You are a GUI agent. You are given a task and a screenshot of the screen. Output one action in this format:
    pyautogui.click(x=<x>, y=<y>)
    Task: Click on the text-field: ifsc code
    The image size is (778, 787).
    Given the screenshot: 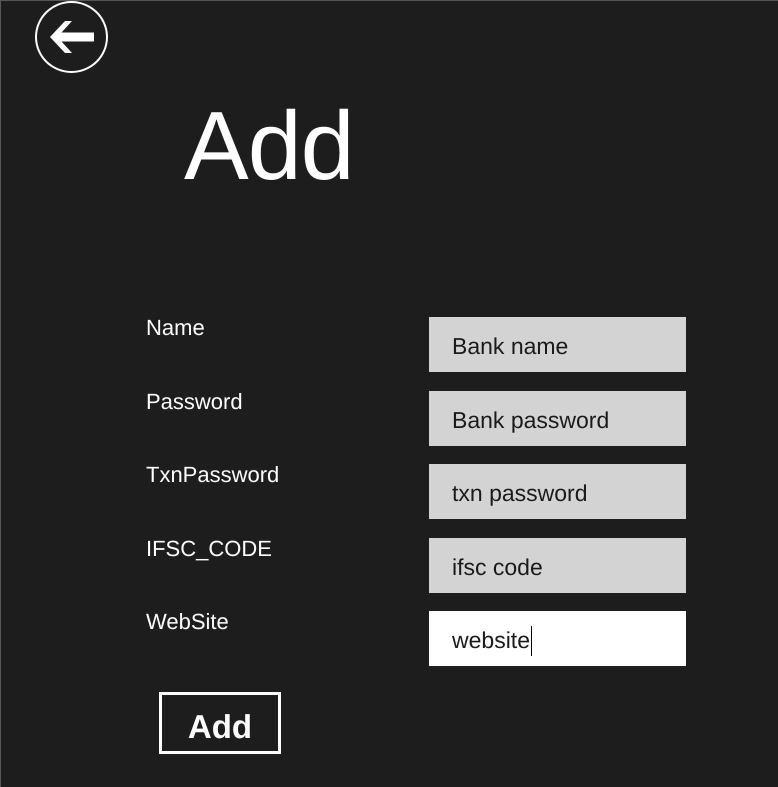 What is the action you would take?
    pyautogui.click(x=557, y=565)
    